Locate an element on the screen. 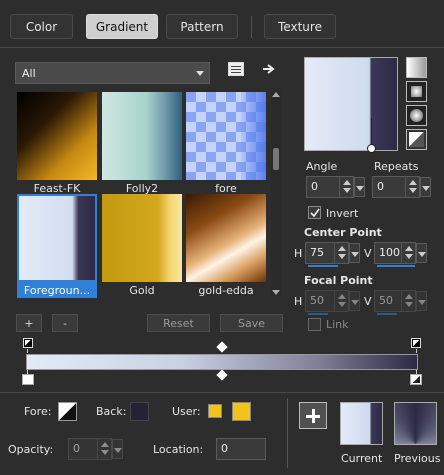  angle-label: Angle is located at coordinates (322, 166).